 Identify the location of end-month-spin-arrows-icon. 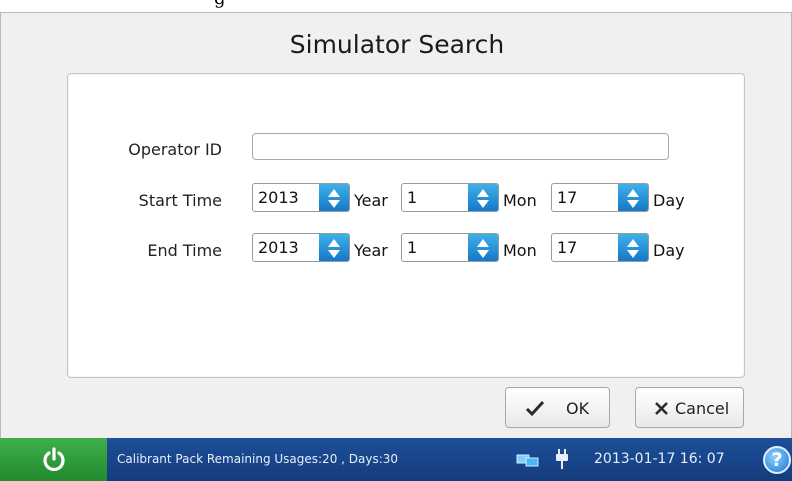
(483, 247).